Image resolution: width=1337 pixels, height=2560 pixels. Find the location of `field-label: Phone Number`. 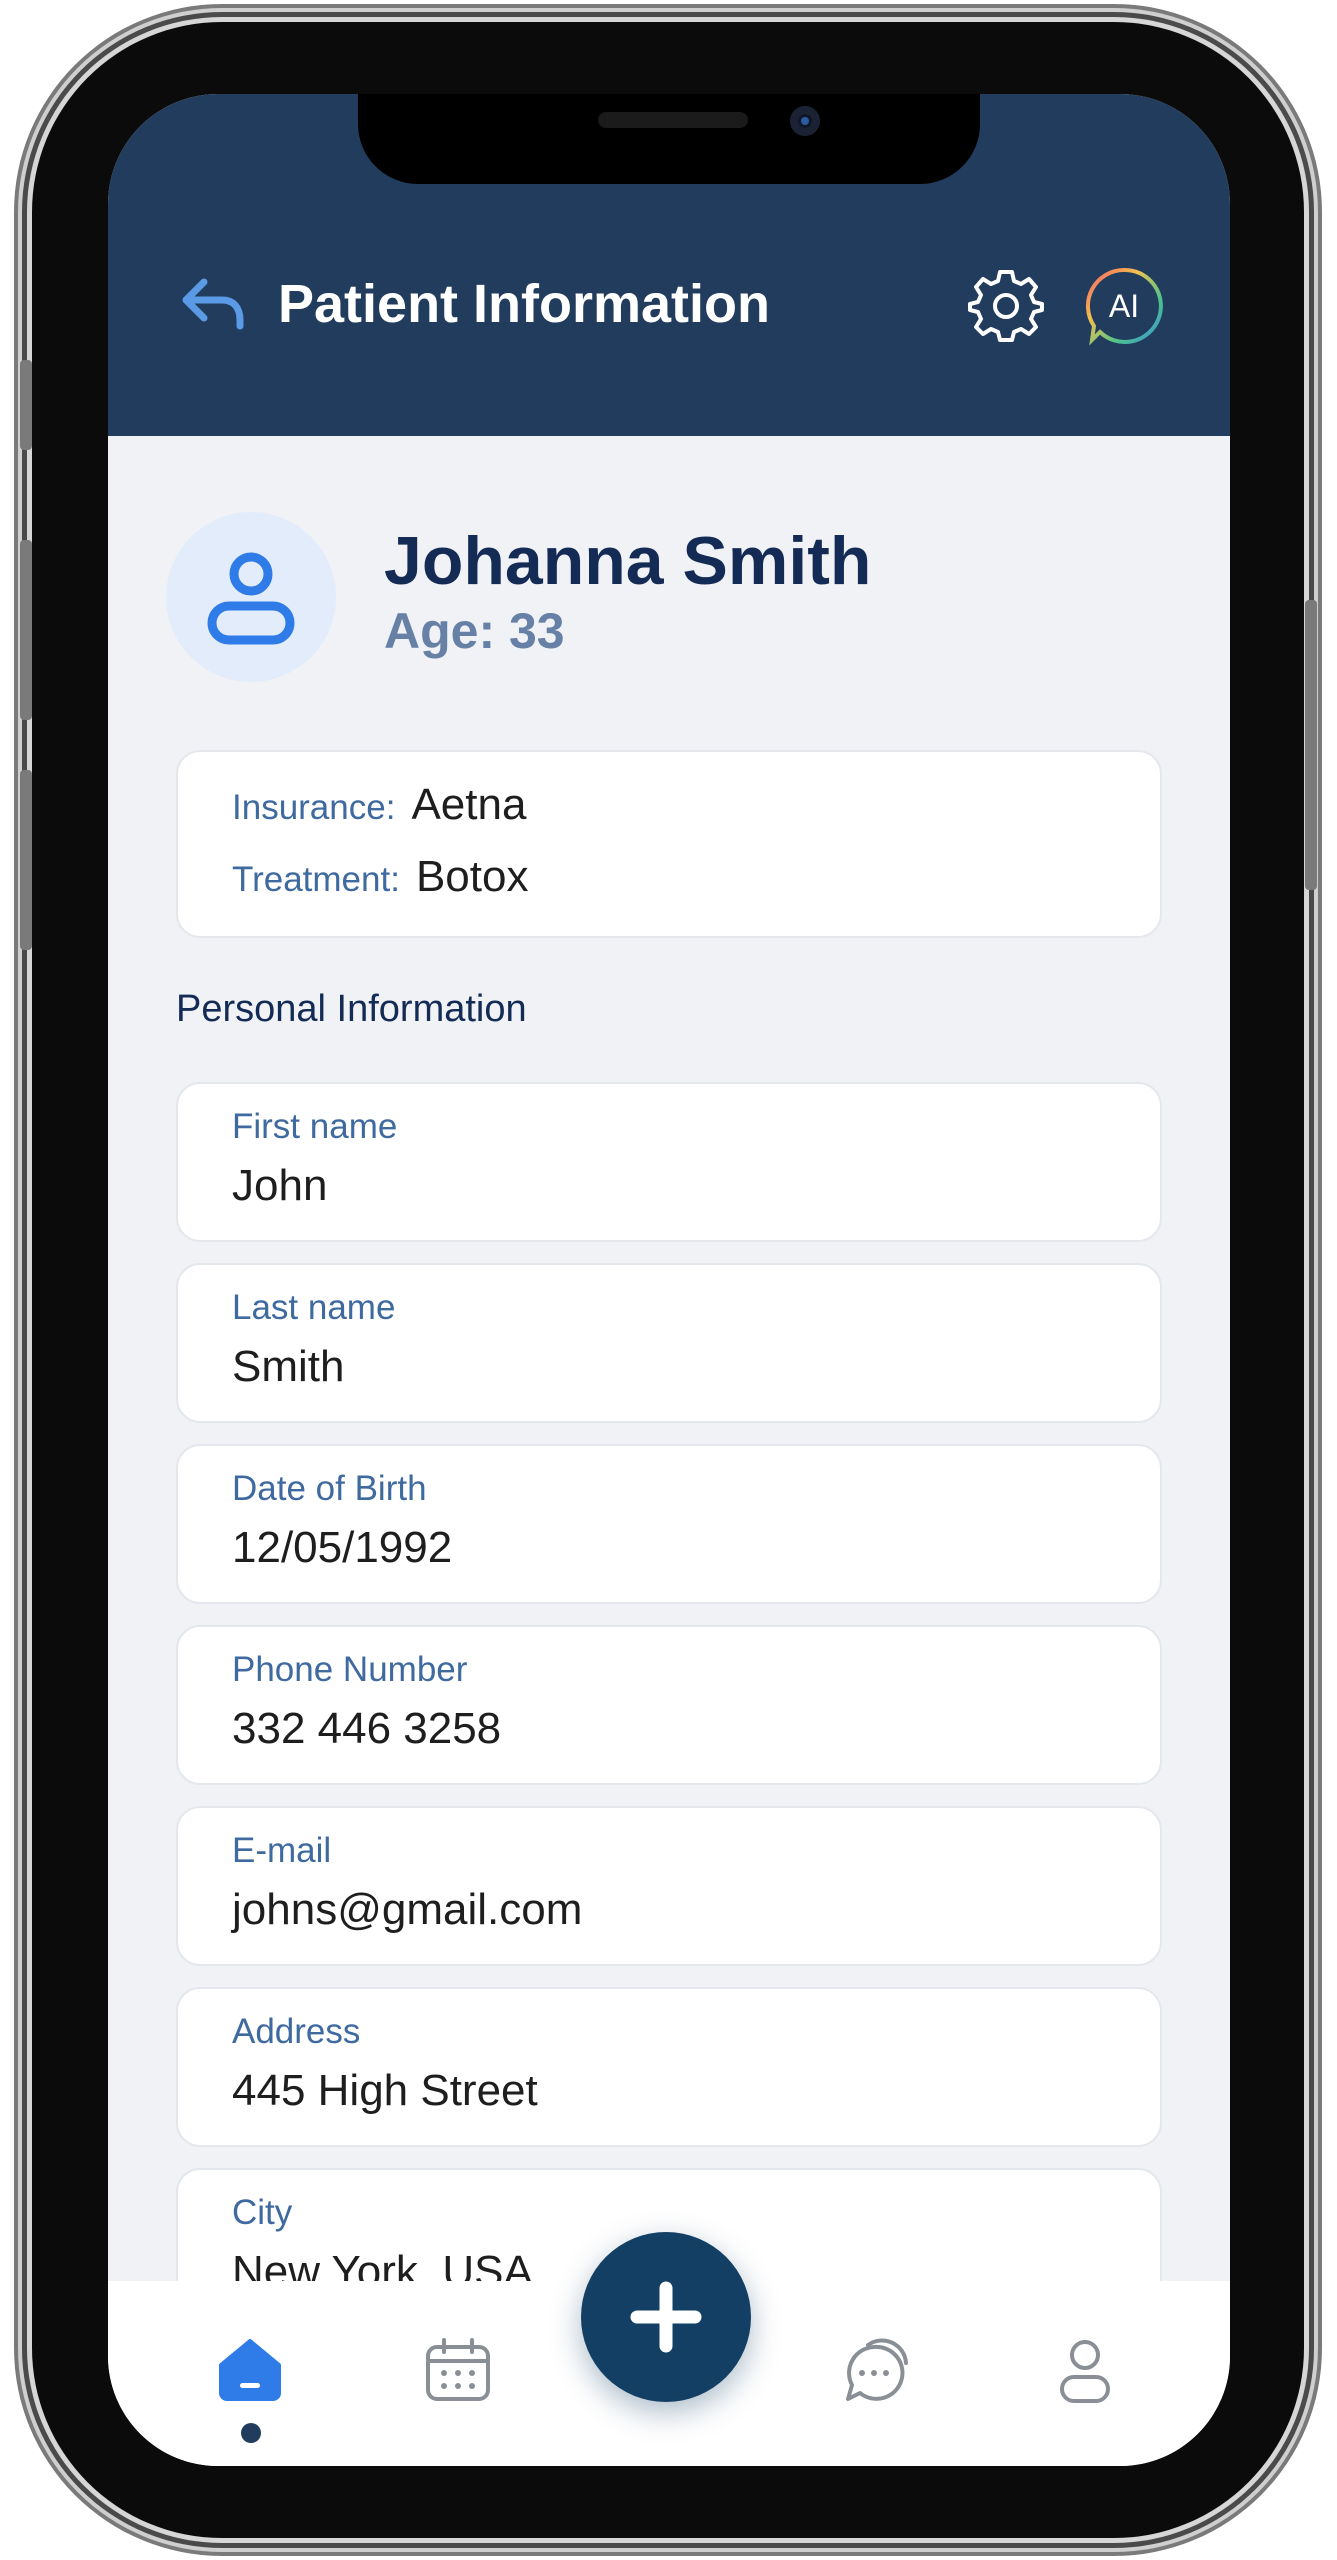

field-label: Phone Number is located at coordinates (350, 1669).